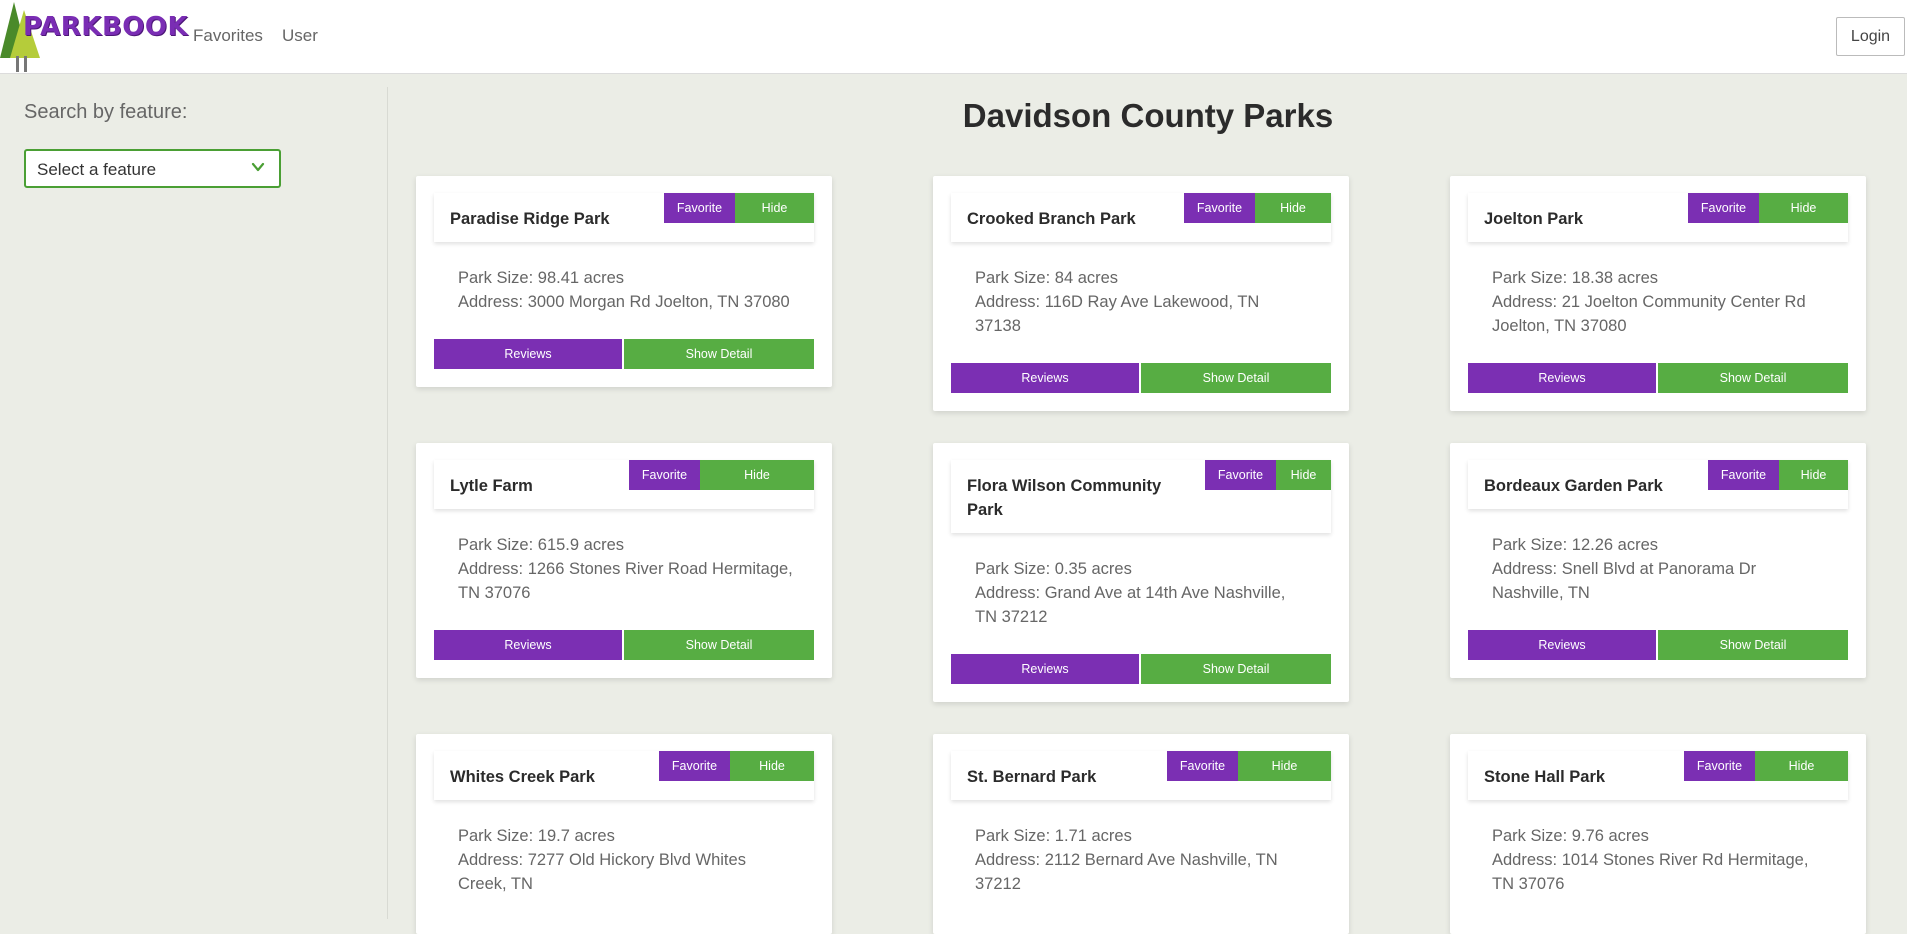 This screenshot has height=934, width=1907. What do you see at coordinates (106, 27) in the screenshot?
I see `logo-text: PARKBOOK` at bounding box center [106, 27].